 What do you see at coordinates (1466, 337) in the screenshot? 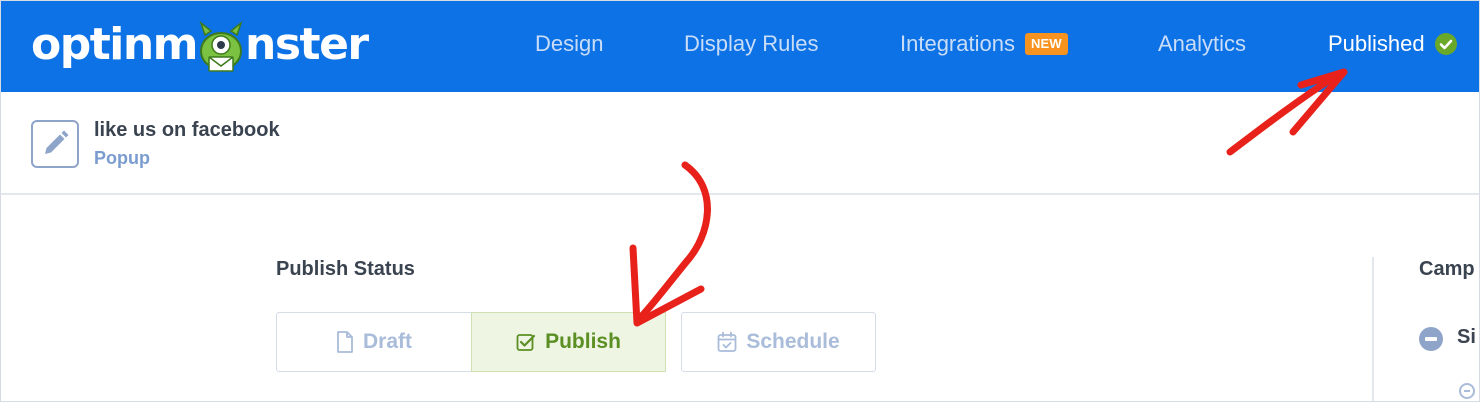
I see `sidebar-setting-label: Si` at bounding box center [1466, 337].